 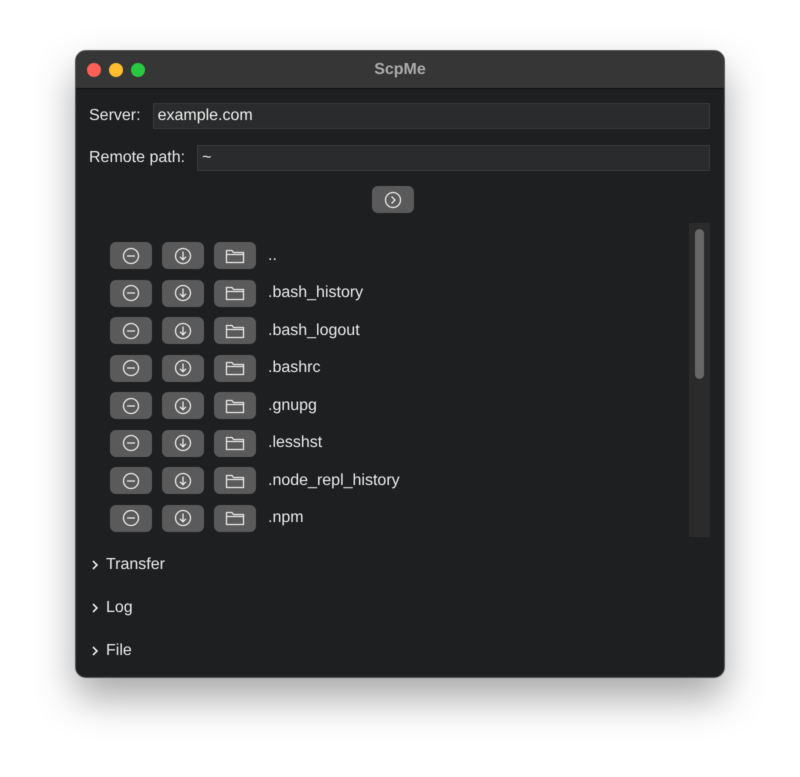 What do you see at coordinates (135, 565) in the screenshot?
I see `section-header: Transfer` at bounding box center [135, 565].